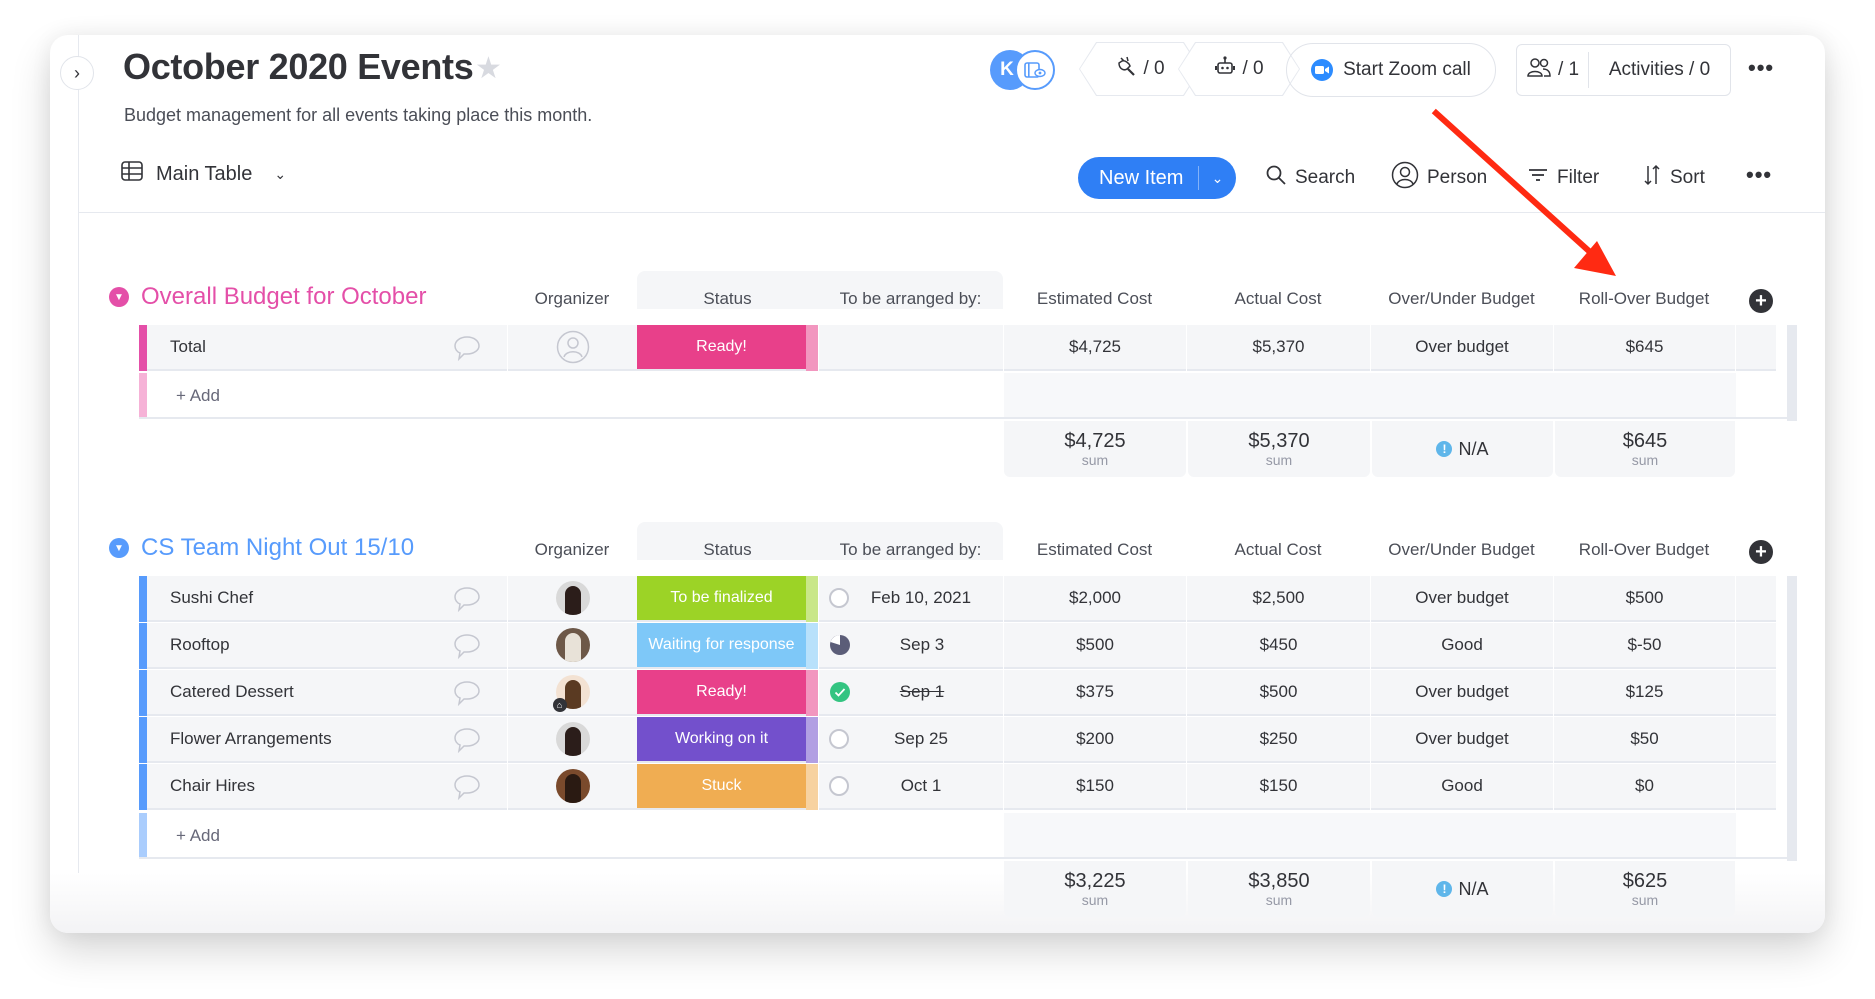 The width and height of the screenshot is (1875, 999). I want to click on activities-button: Activities / 0, so click(1659, 70).